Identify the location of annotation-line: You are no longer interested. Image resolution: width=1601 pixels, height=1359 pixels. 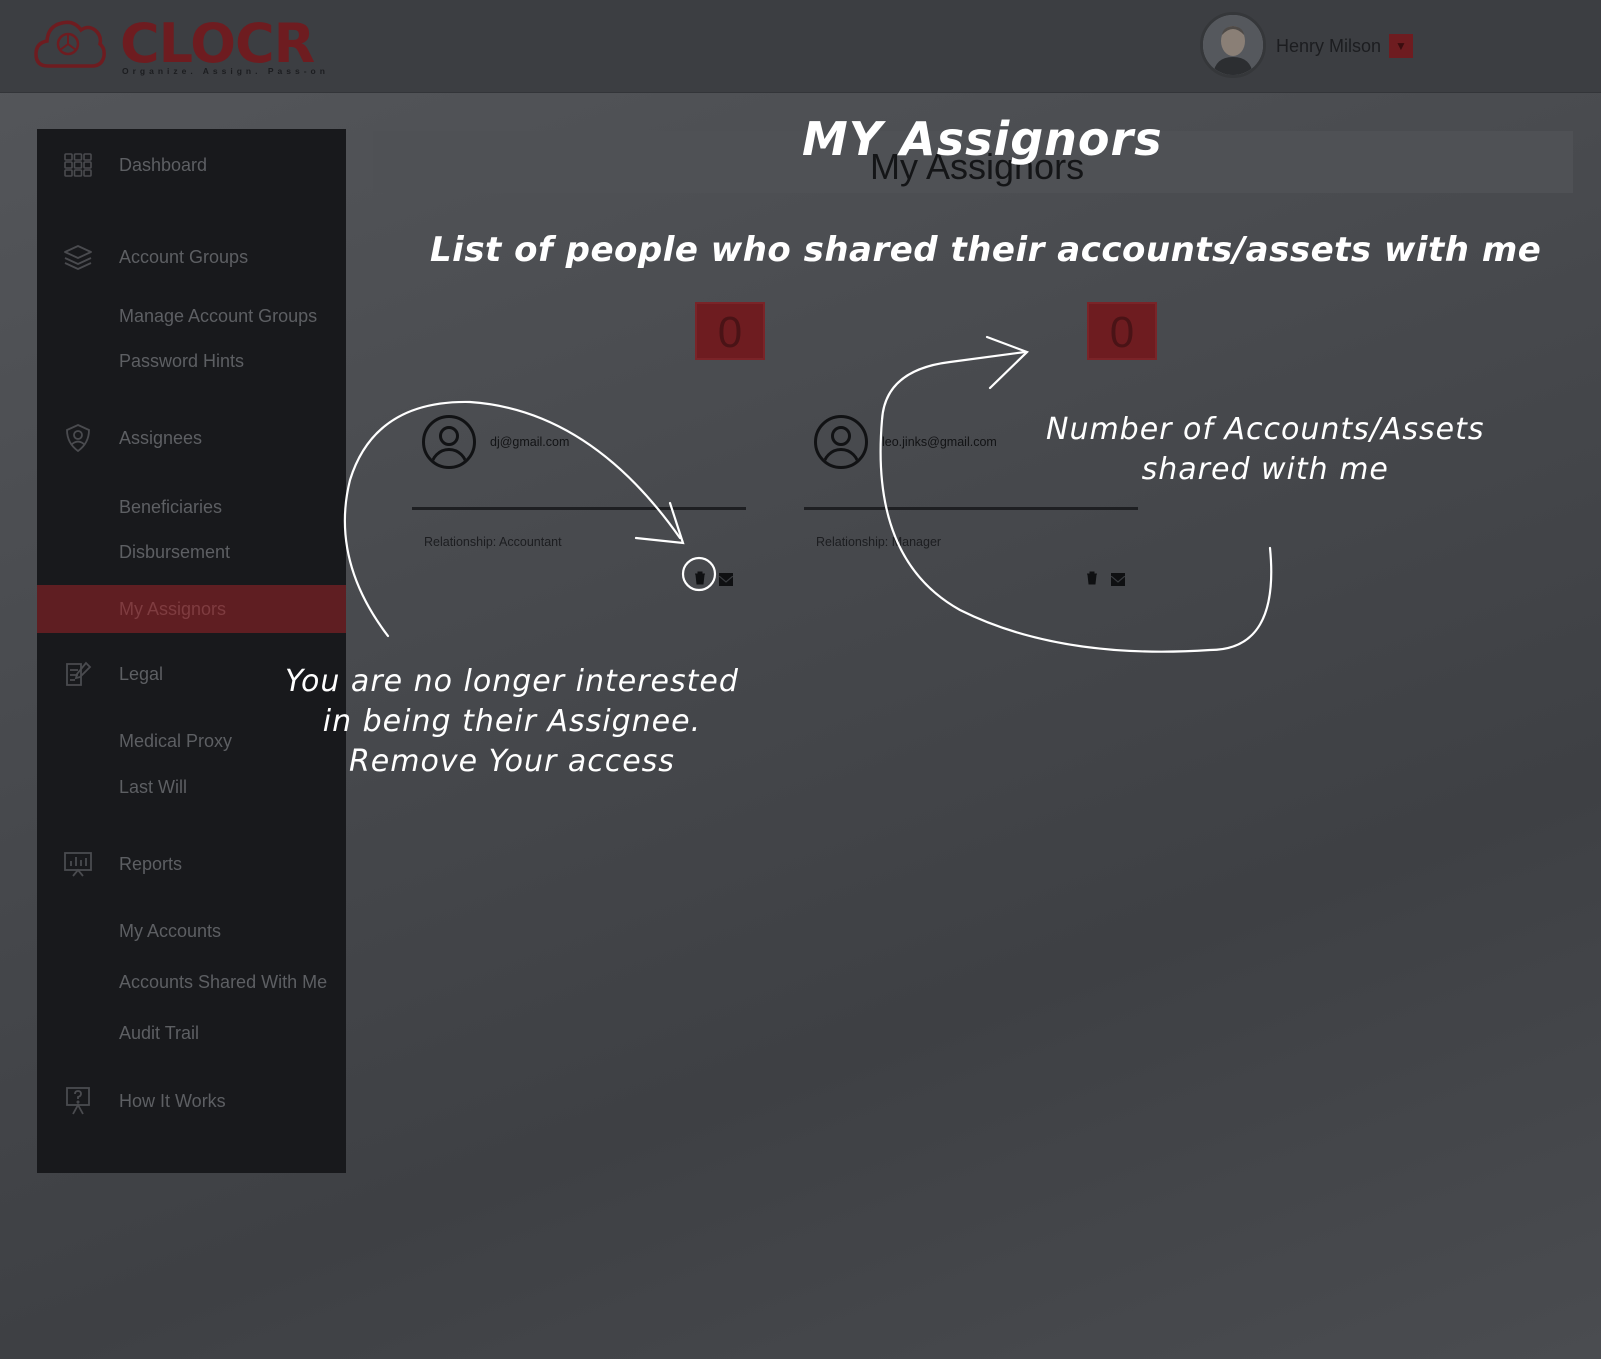
(512, 681).